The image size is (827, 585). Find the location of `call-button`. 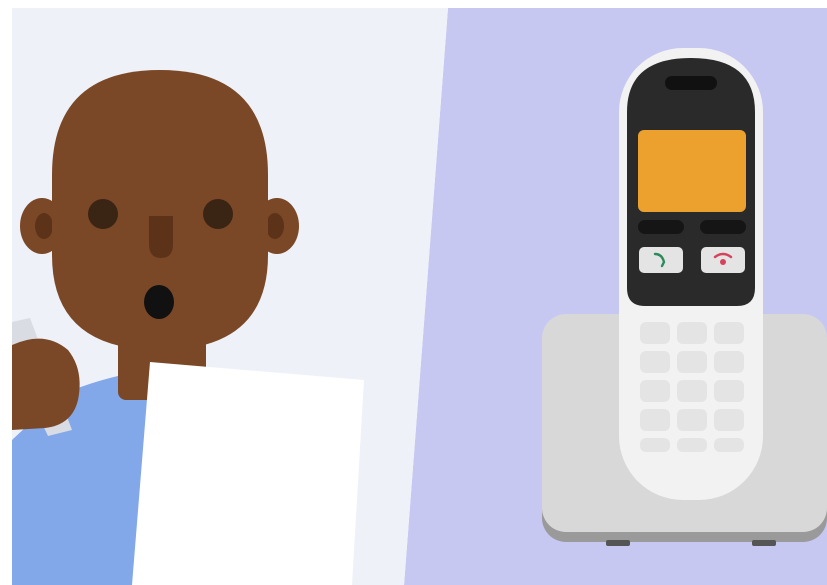

call-button is located at coordinates (661, 260).